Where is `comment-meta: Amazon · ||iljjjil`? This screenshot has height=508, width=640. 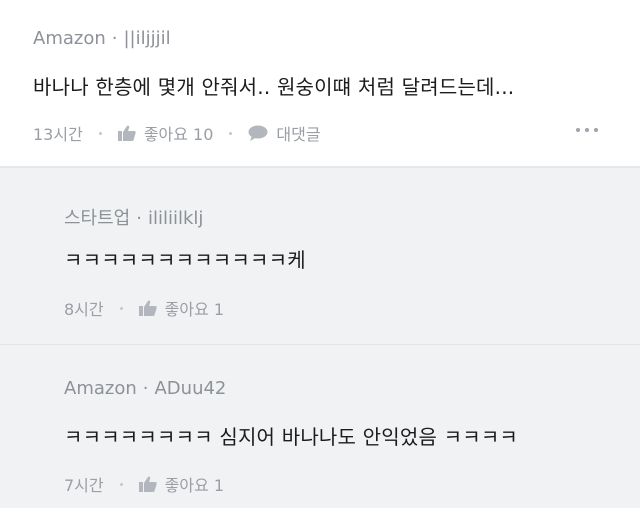 comment-meta: Amazon · ||iljjjil is located at coordinates (102, 38).